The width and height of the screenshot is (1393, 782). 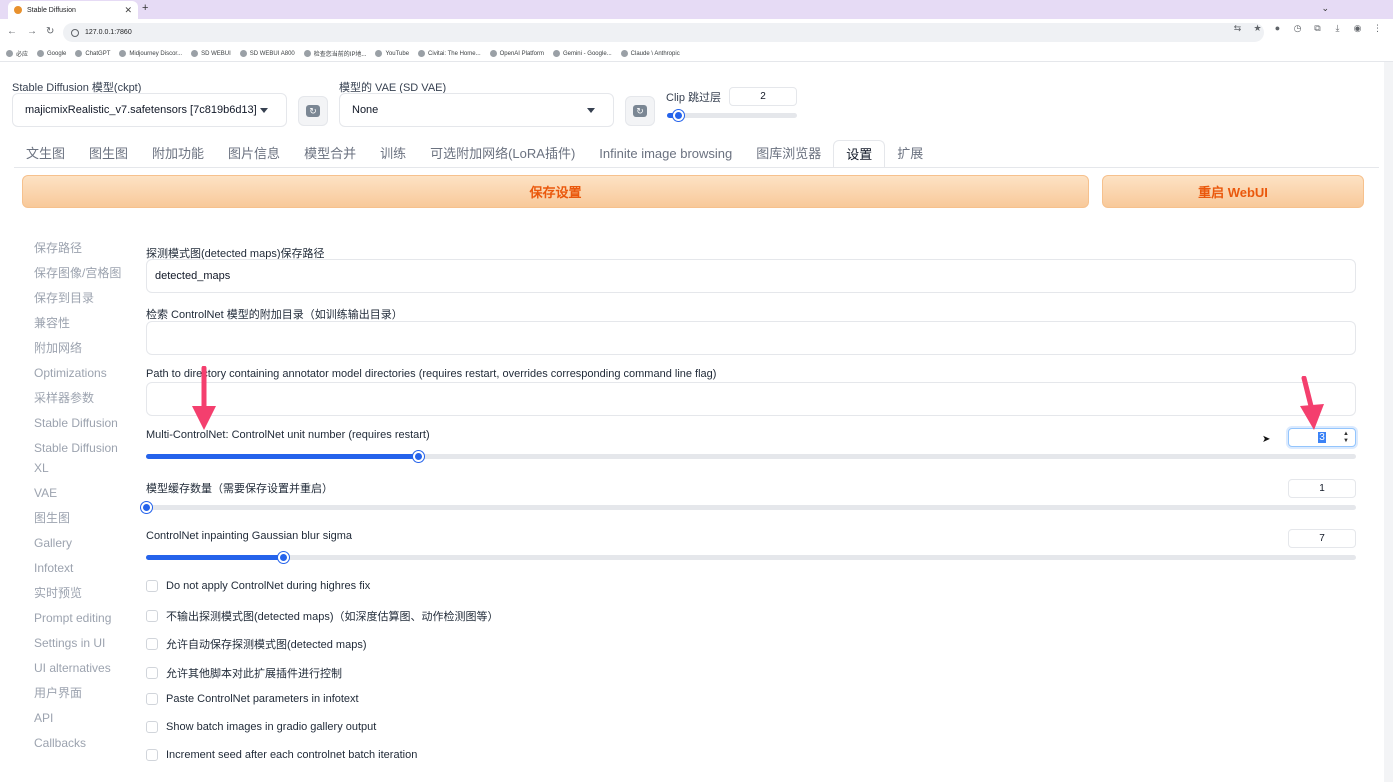 I want to click on sidenav-item: 图生图, so click(x=84, y=518).